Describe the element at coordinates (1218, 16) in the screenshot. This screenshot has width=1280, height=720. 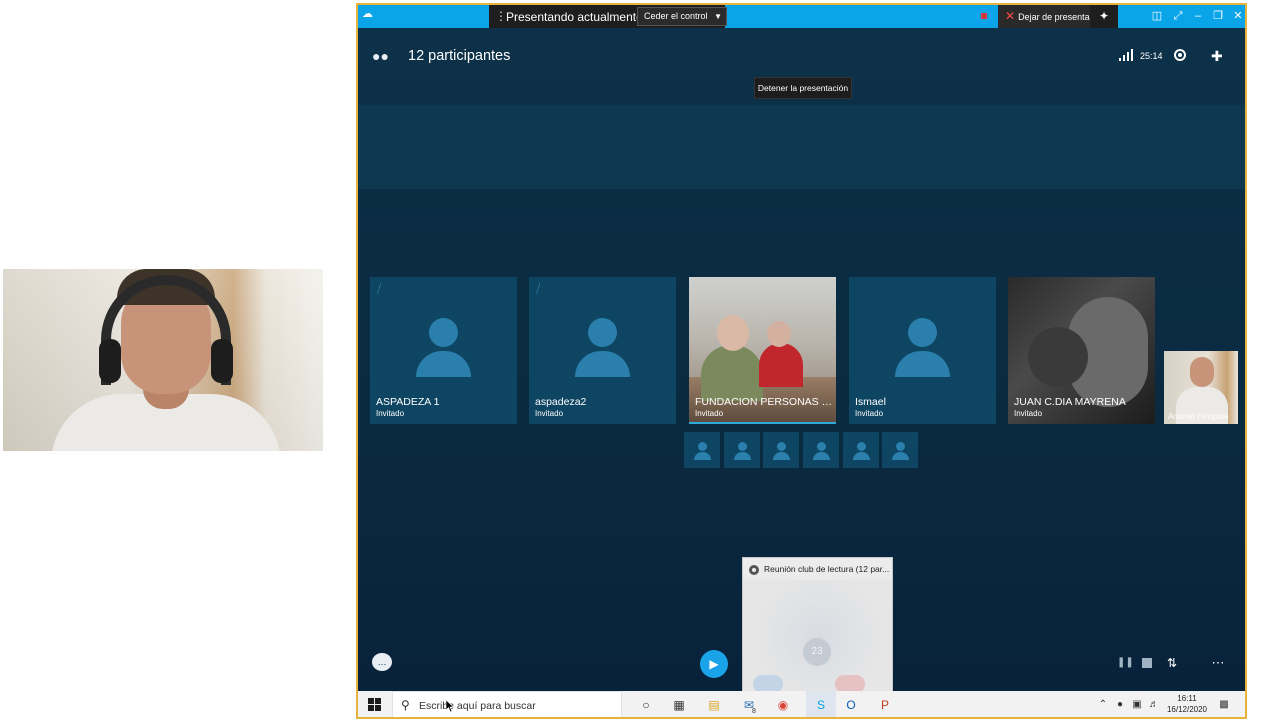
I see `restore-icon: ❐` at that location.